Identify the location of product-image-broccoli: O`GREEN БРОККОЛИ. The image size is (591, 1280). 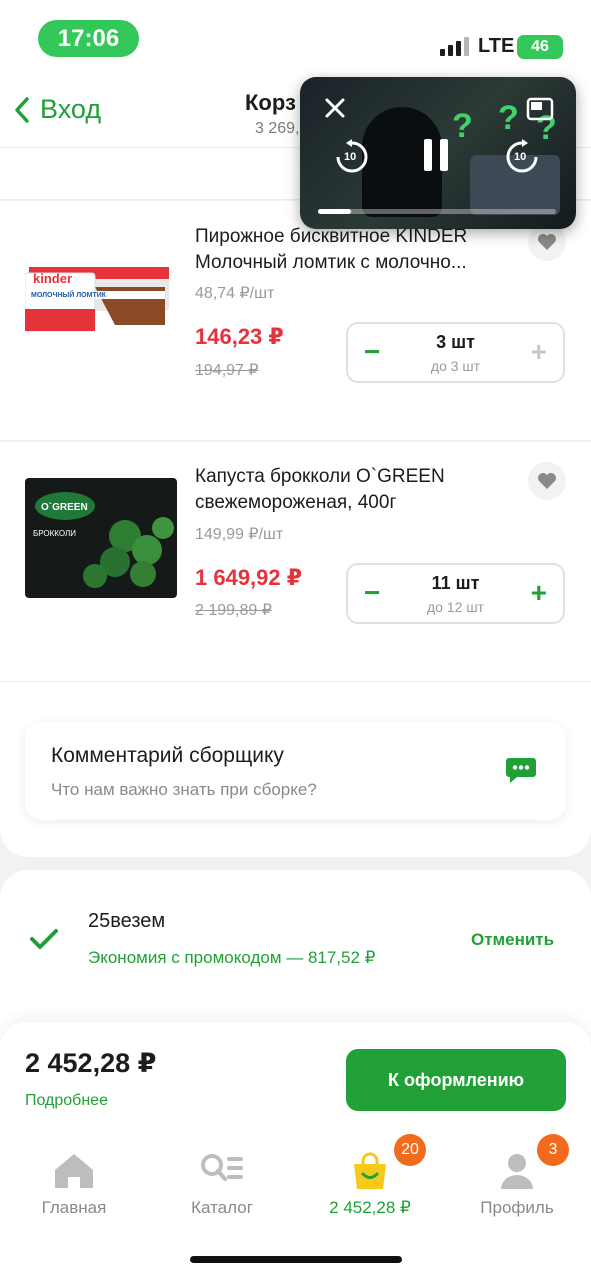
(101, 538).